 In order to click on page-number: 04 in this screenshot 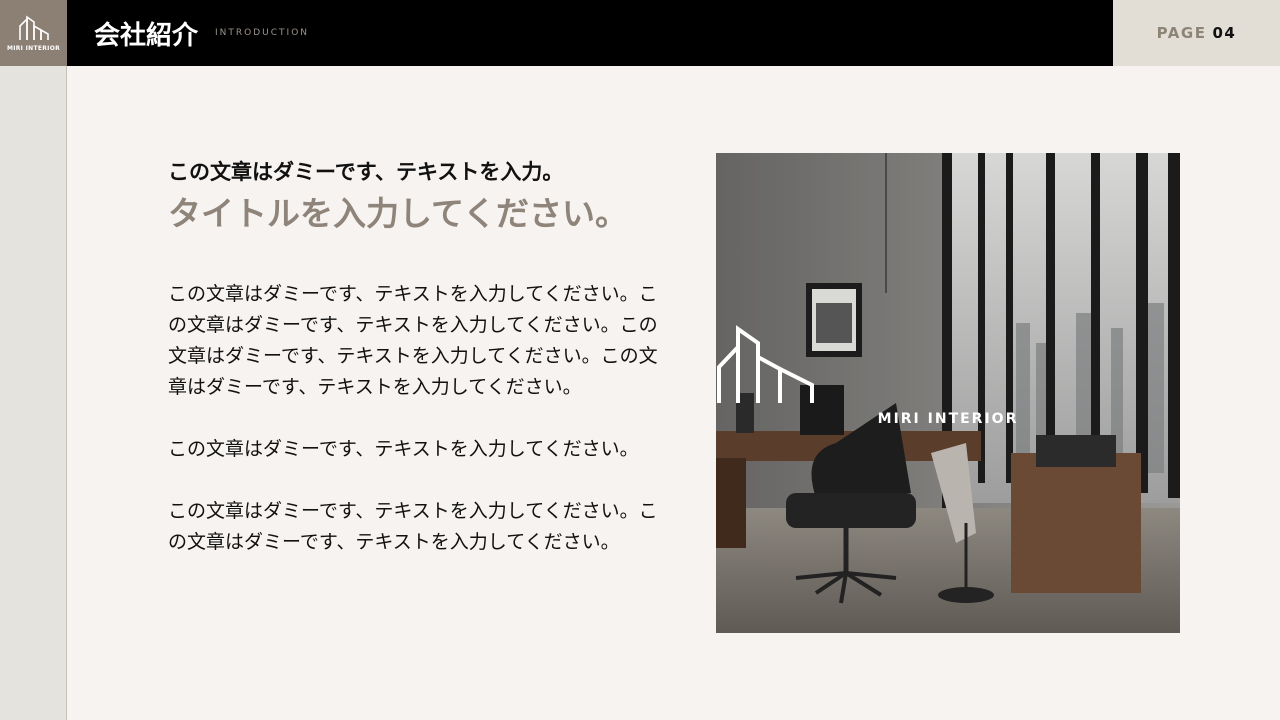, I will do `click(1224, 33)`.